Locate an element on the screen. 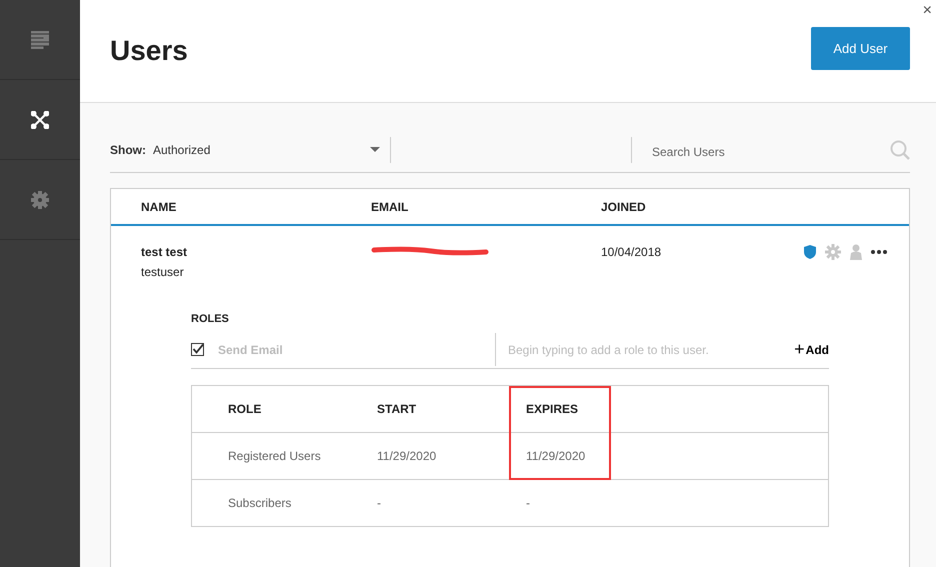  column-header: START is located at coordinates (397, 409).